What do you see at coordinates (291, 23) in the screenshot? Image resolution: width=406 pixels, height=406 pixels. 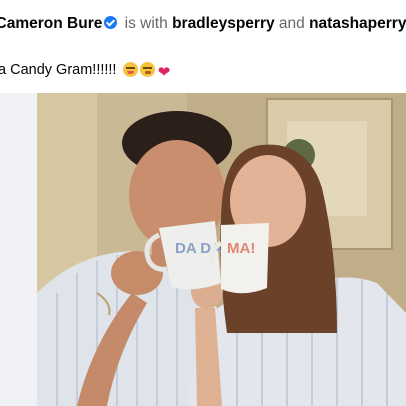 I see `and-text: and` at bounding box center [291, 23].